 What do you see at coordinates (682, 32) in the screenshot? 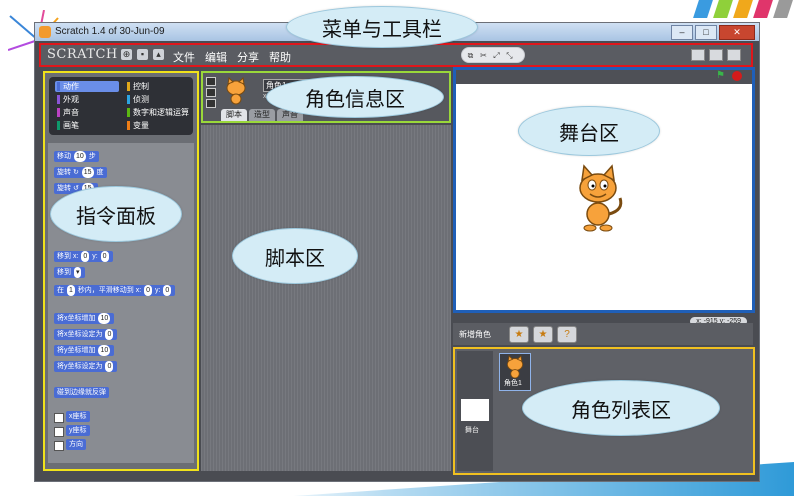
I see `minimize-button: –` at bounding box center [682, 32].